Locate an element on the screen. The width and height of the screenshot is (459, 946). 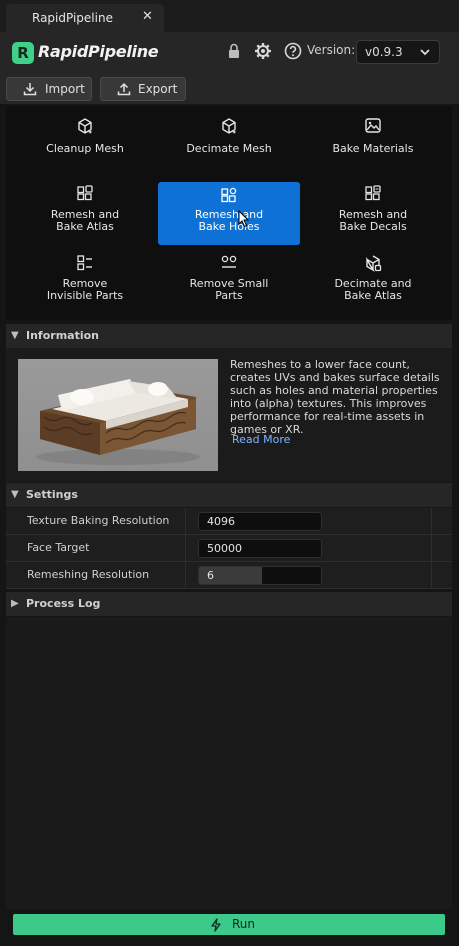
tool-label-line2: Bake Decals is located at coordinates (373, 226).